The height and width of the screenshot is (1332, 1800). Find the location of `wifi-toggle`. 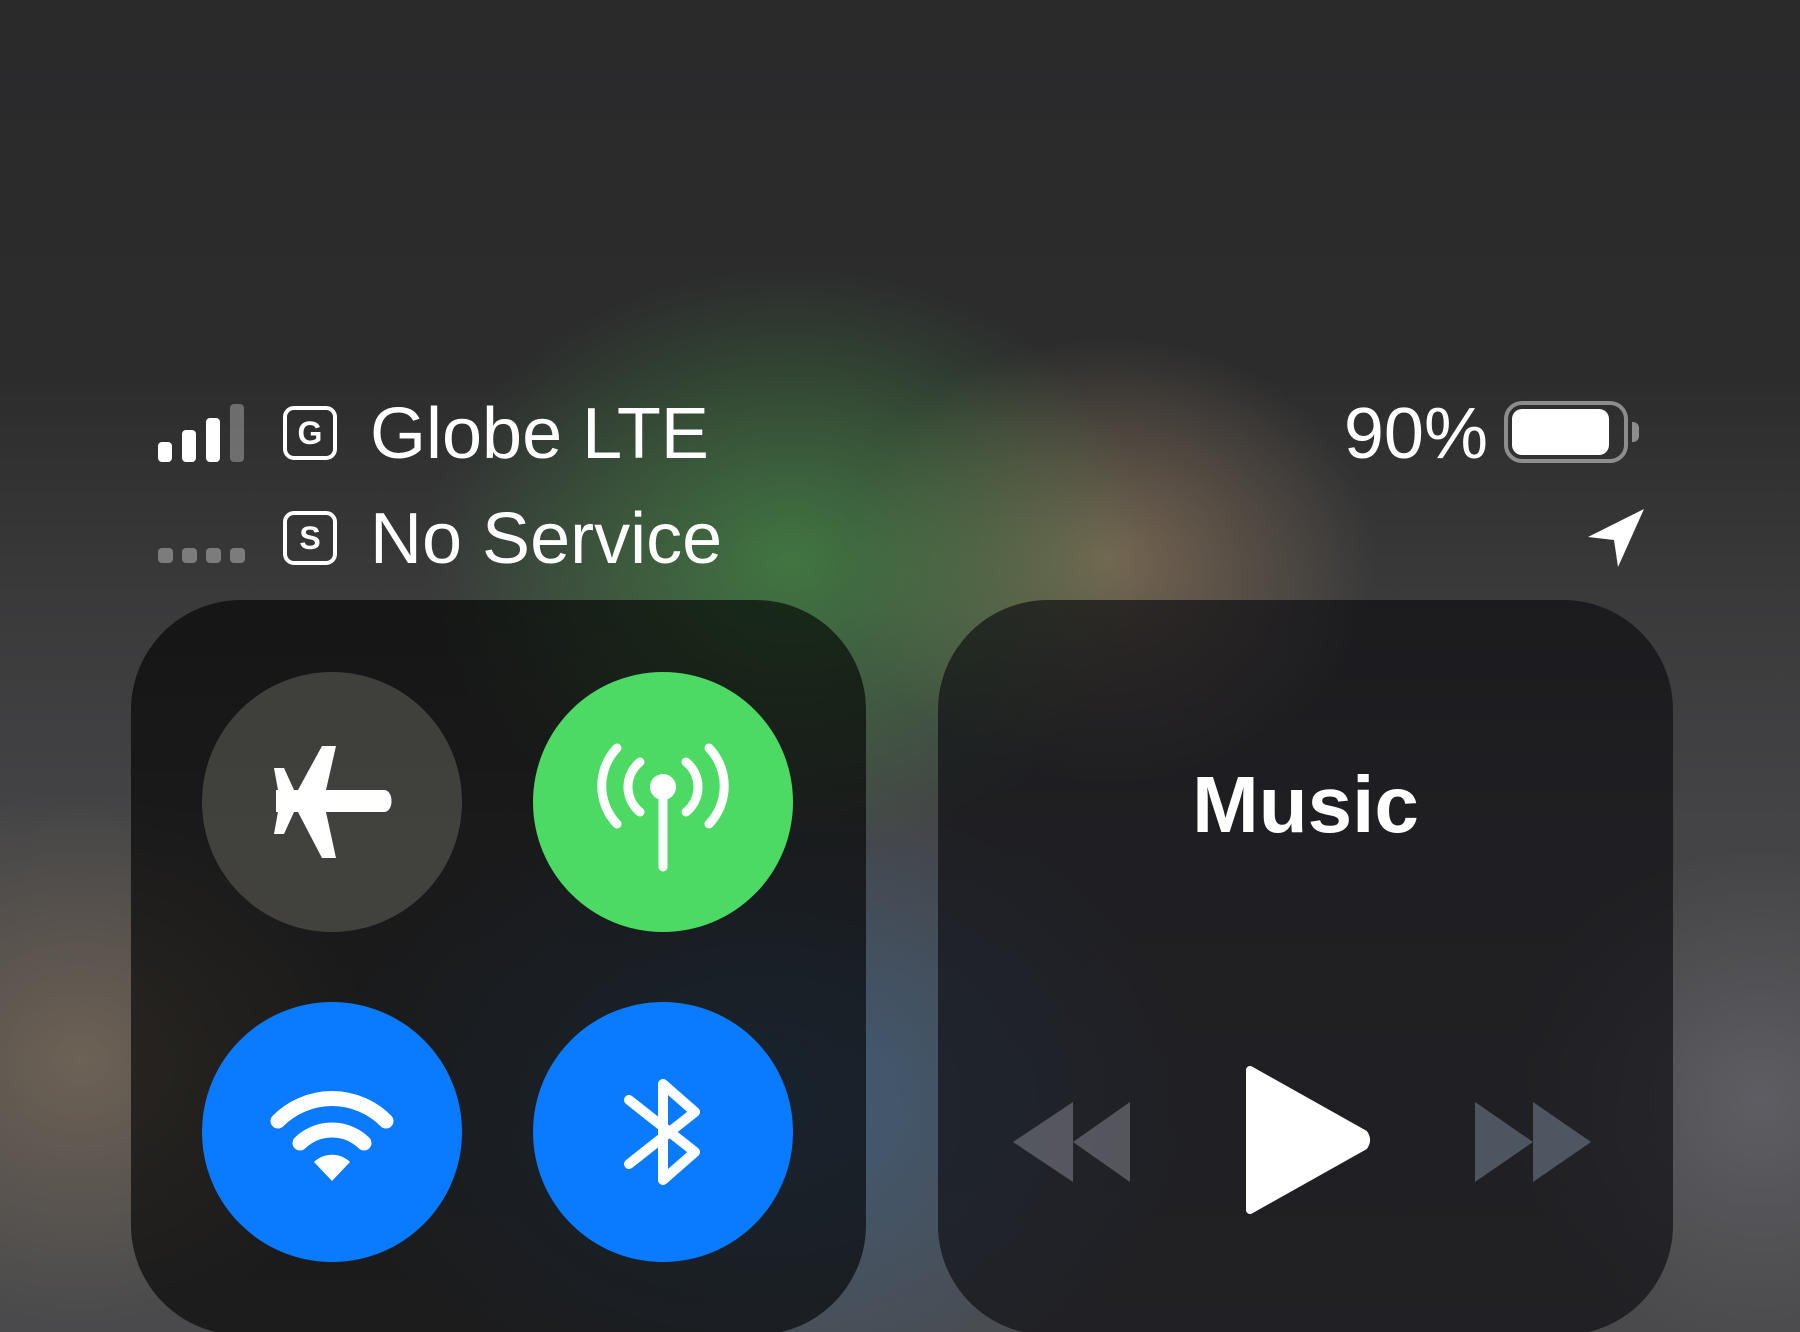

wifi-toggle is located at coordinates (332, 1132).